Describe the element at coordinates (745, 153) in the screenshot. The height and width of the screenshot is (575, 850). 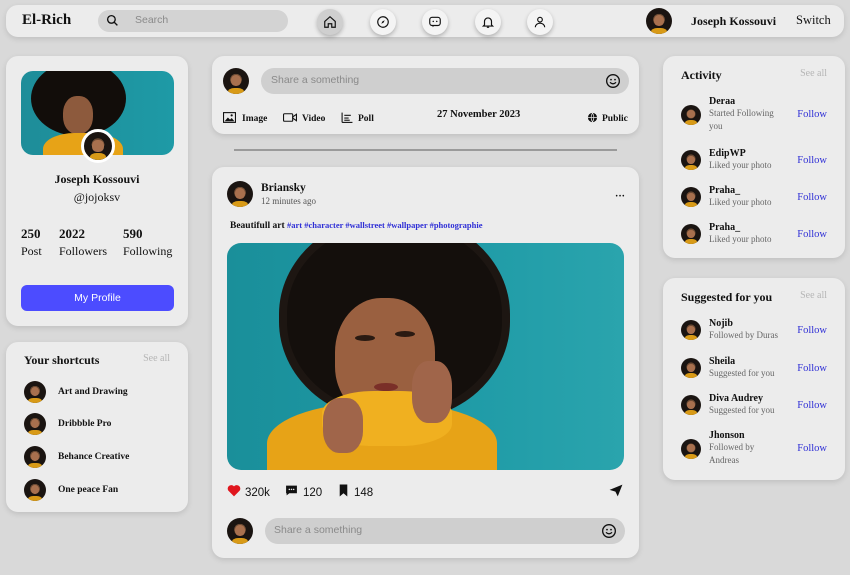
I see `activity-user-name: EdipWP` at that location.